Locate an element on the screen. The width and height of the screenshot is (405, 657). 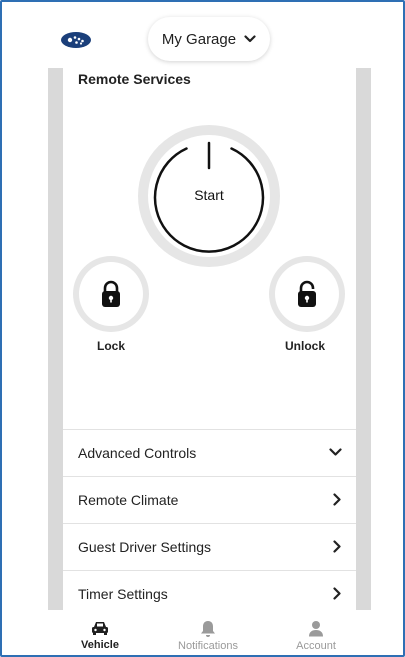
unlock-button is located at coordinates (307, 294).